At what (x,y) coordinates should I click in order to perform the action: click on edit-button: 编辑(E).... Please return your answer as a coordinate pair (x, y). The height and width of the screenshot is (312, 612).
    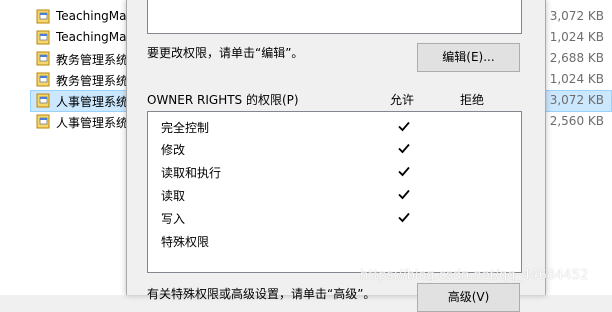
    Looking at the image, I should click on (468, 57).